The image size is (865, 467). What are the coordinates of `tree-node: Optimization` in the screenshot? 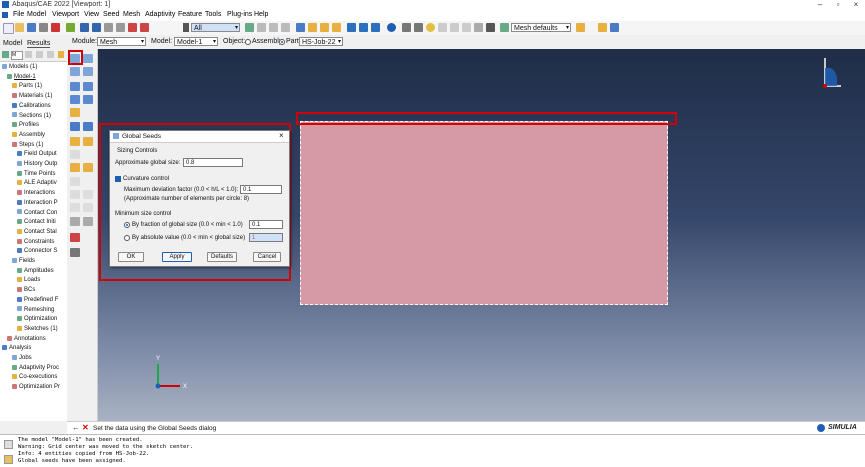 It's located at (37, 320).